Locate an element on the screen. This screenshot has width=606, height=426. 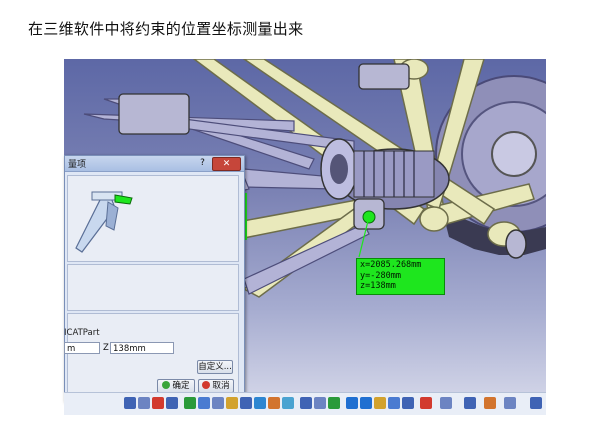
dialog-title: 量项 is located at coordinates (77, 165).